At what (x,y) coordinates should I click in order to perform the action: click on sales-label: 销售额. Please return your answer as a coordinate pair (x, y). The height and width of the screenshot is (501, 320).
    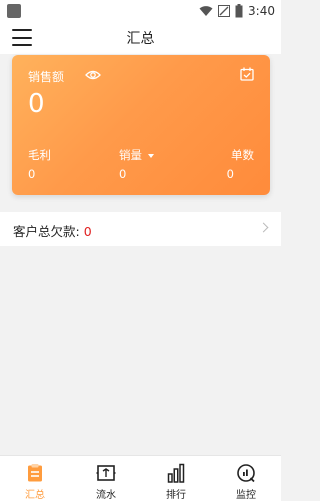
    Looking at the image, I should click on (46, 77).